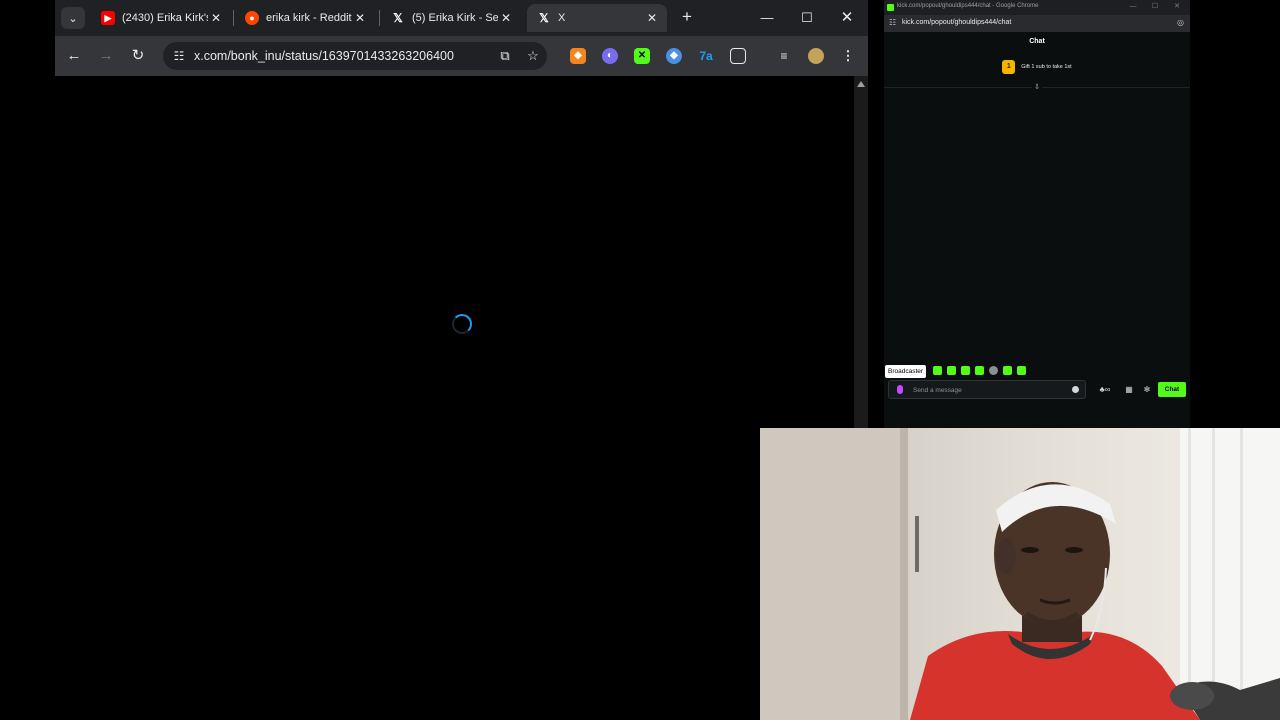 This screenshot has height=720, width=1280. I want to click on gift-sub-banner: 1 Gift 1 sub to take 1st, so click(1037, 67).